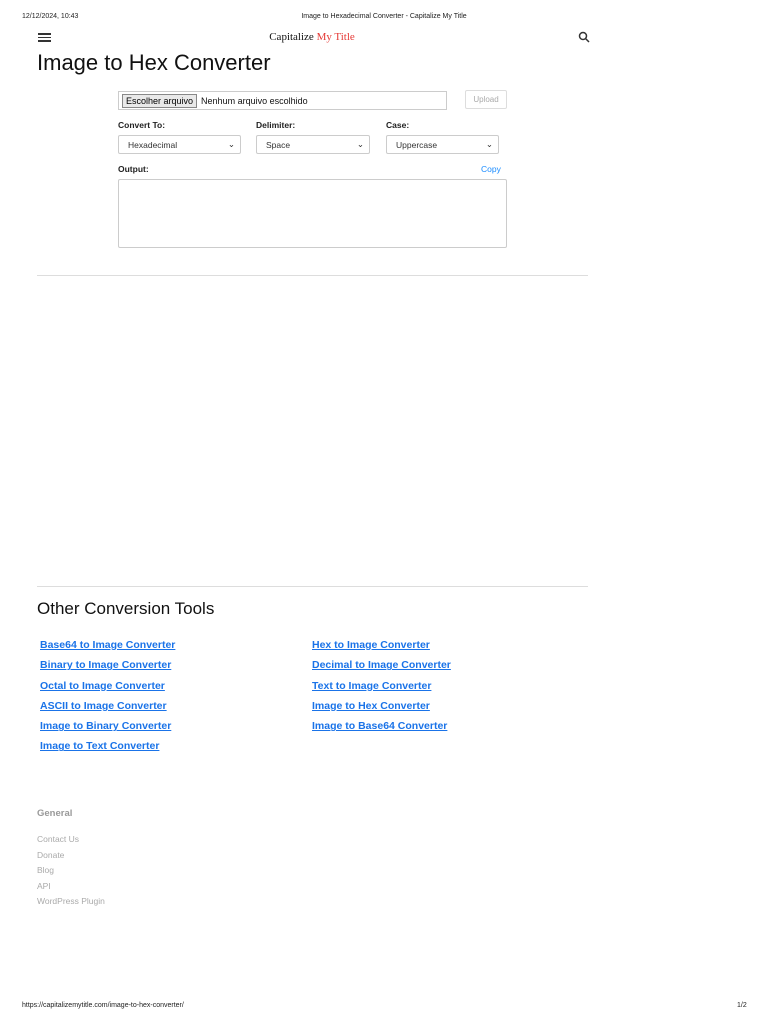 Image resolution: width=768 pixels, height=1024 pixels. Describe the element at coordinates (417, 144) in the screenshot. I see `case-value: Uppercase` at that location.